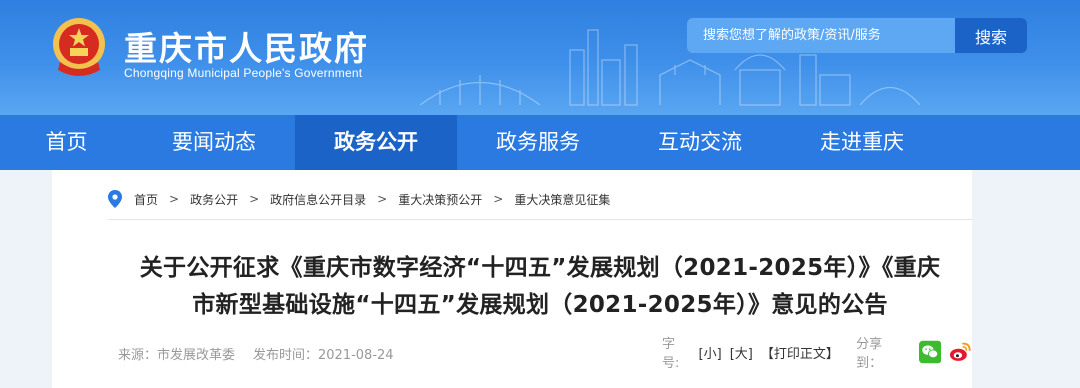  What do you see at coordinates (376, 142) in the screenshot?
I see `nav-item-government-affairs: 政务公开` at bounding box center [376, 142].